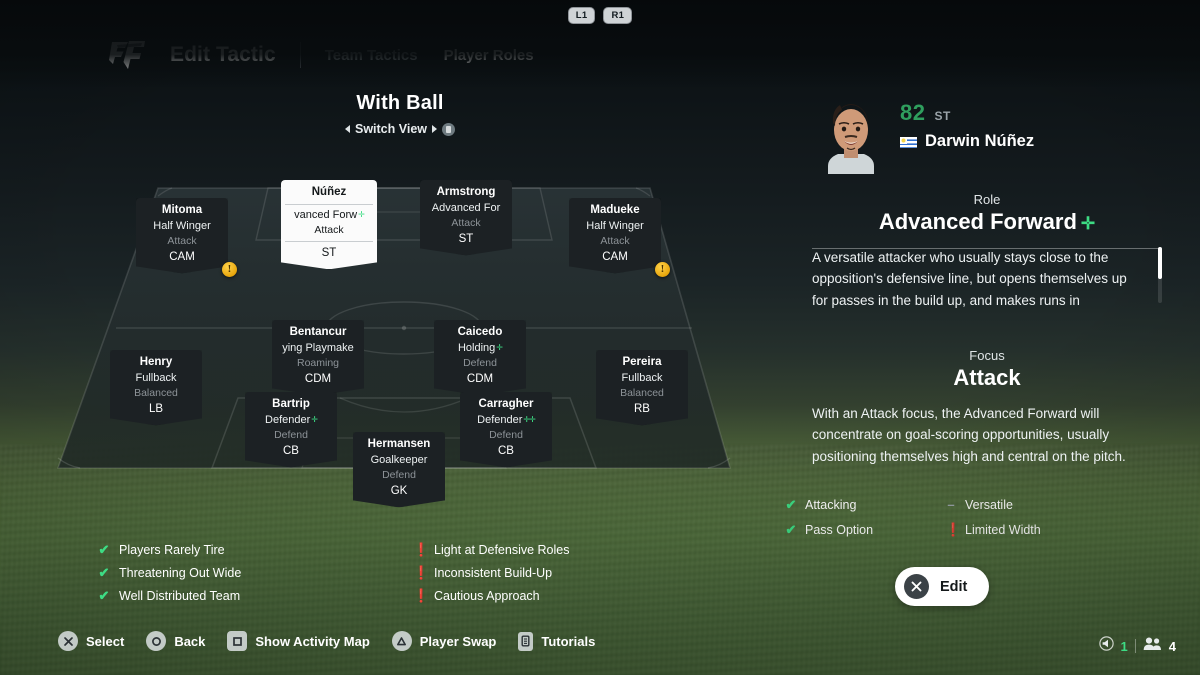  What do you see at coordinates (434, 129) in the screenshot?
I see `chevron-right-icon` at bounding box center [434, 129].